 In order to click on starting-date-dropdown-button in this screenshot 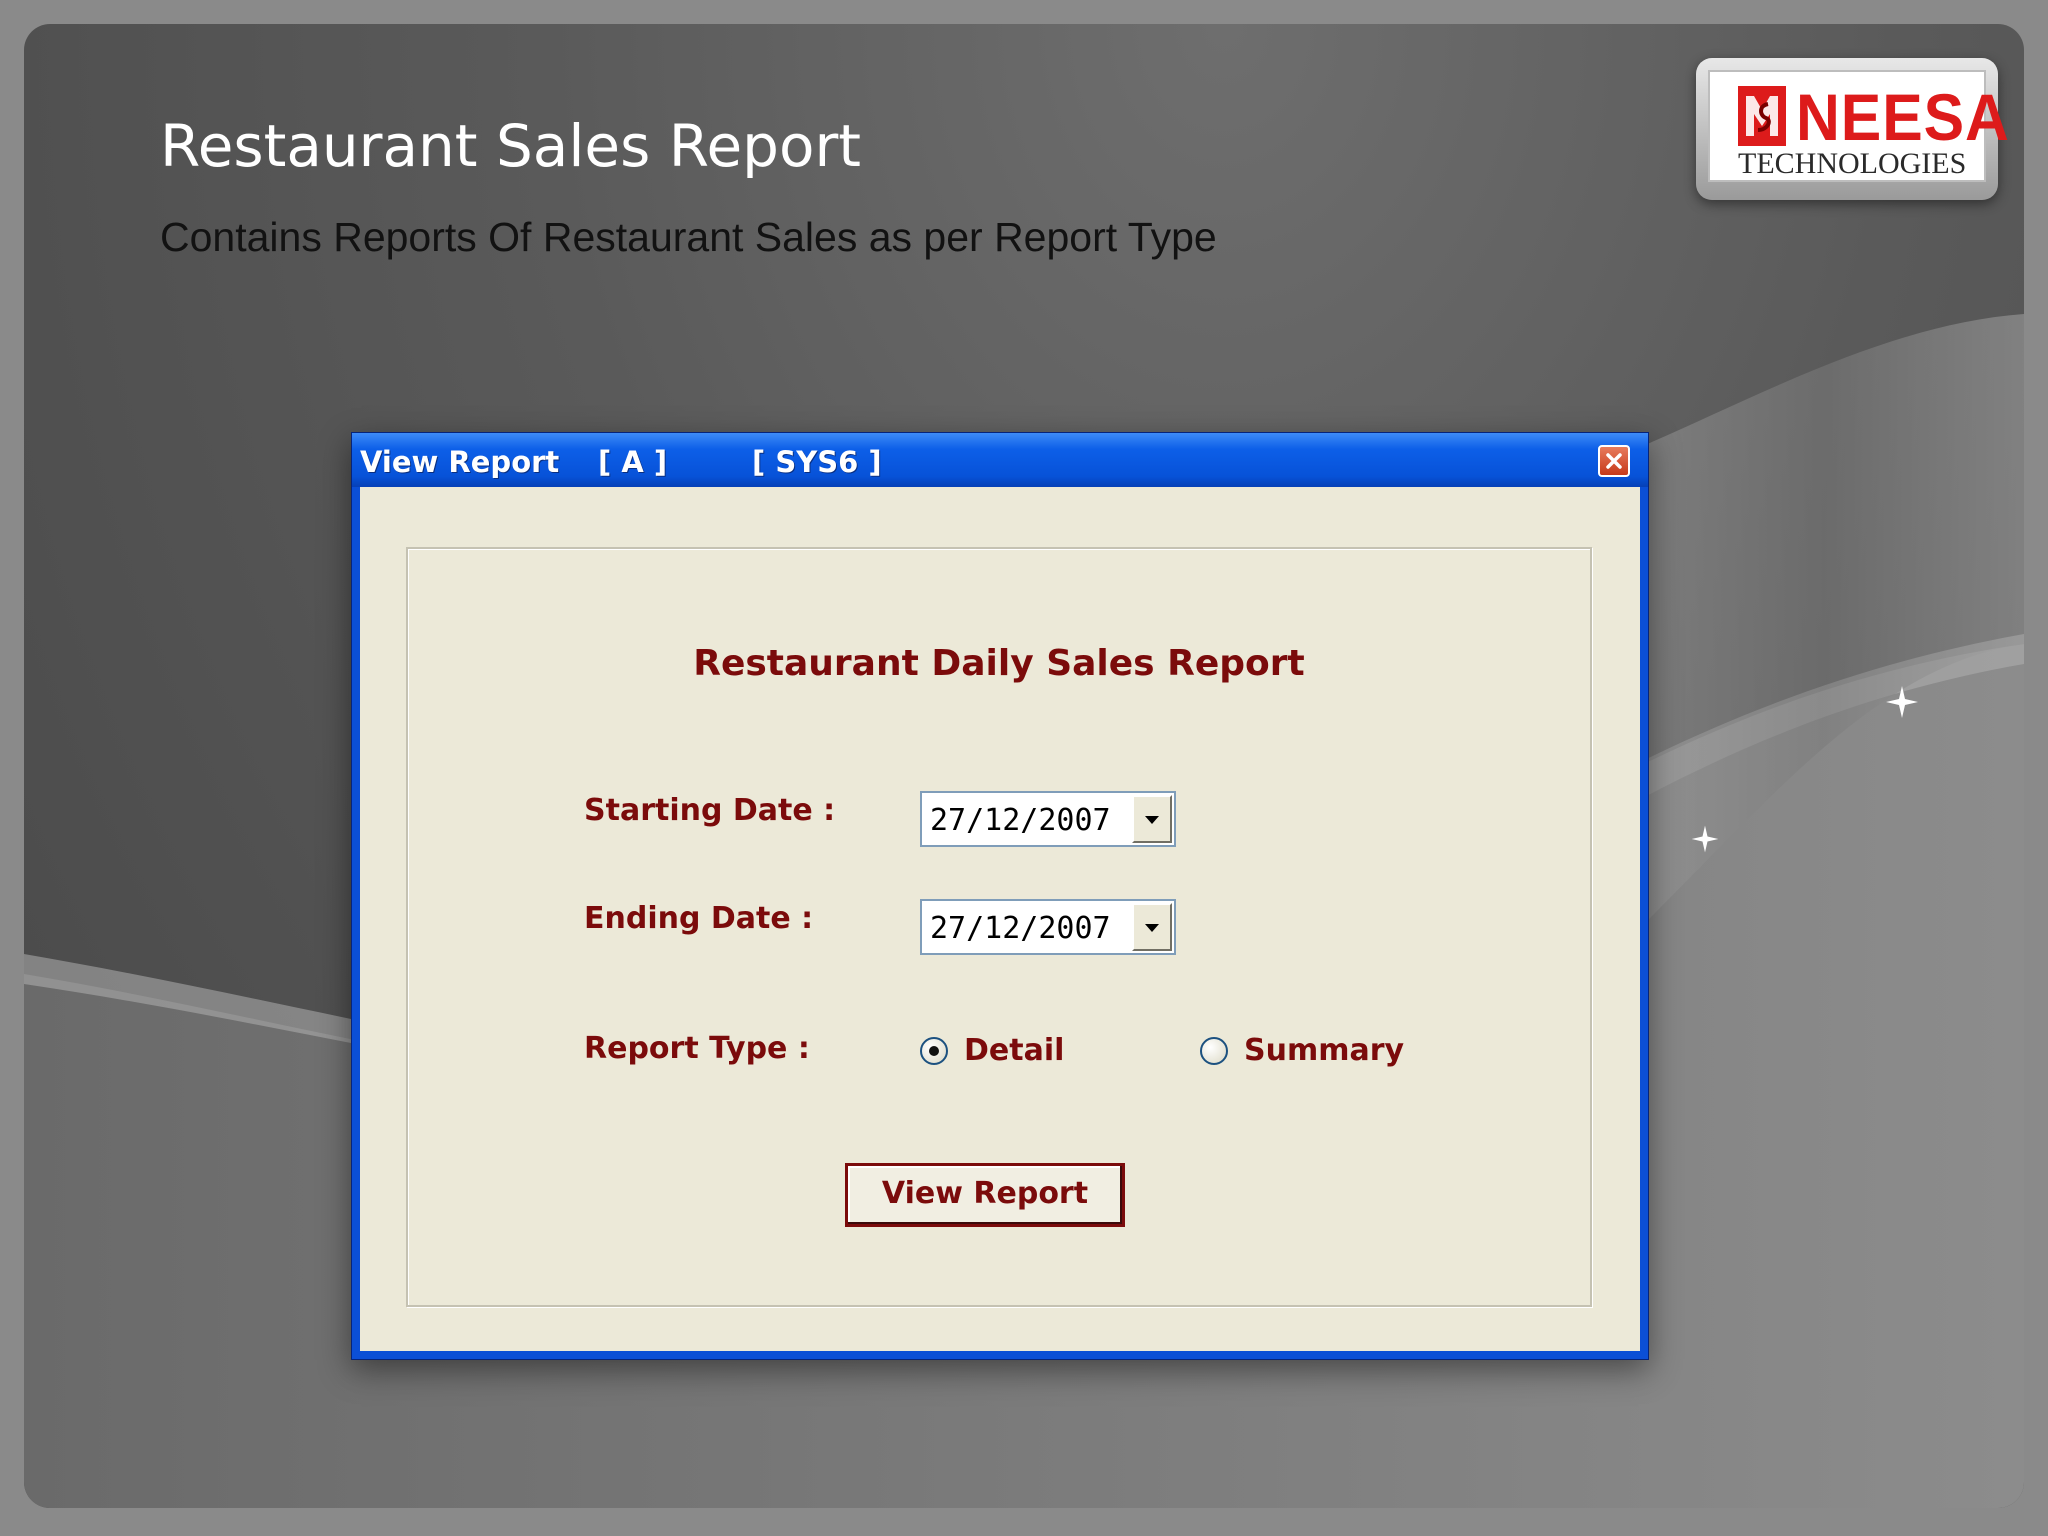, I will do `click(1152, 819)`.